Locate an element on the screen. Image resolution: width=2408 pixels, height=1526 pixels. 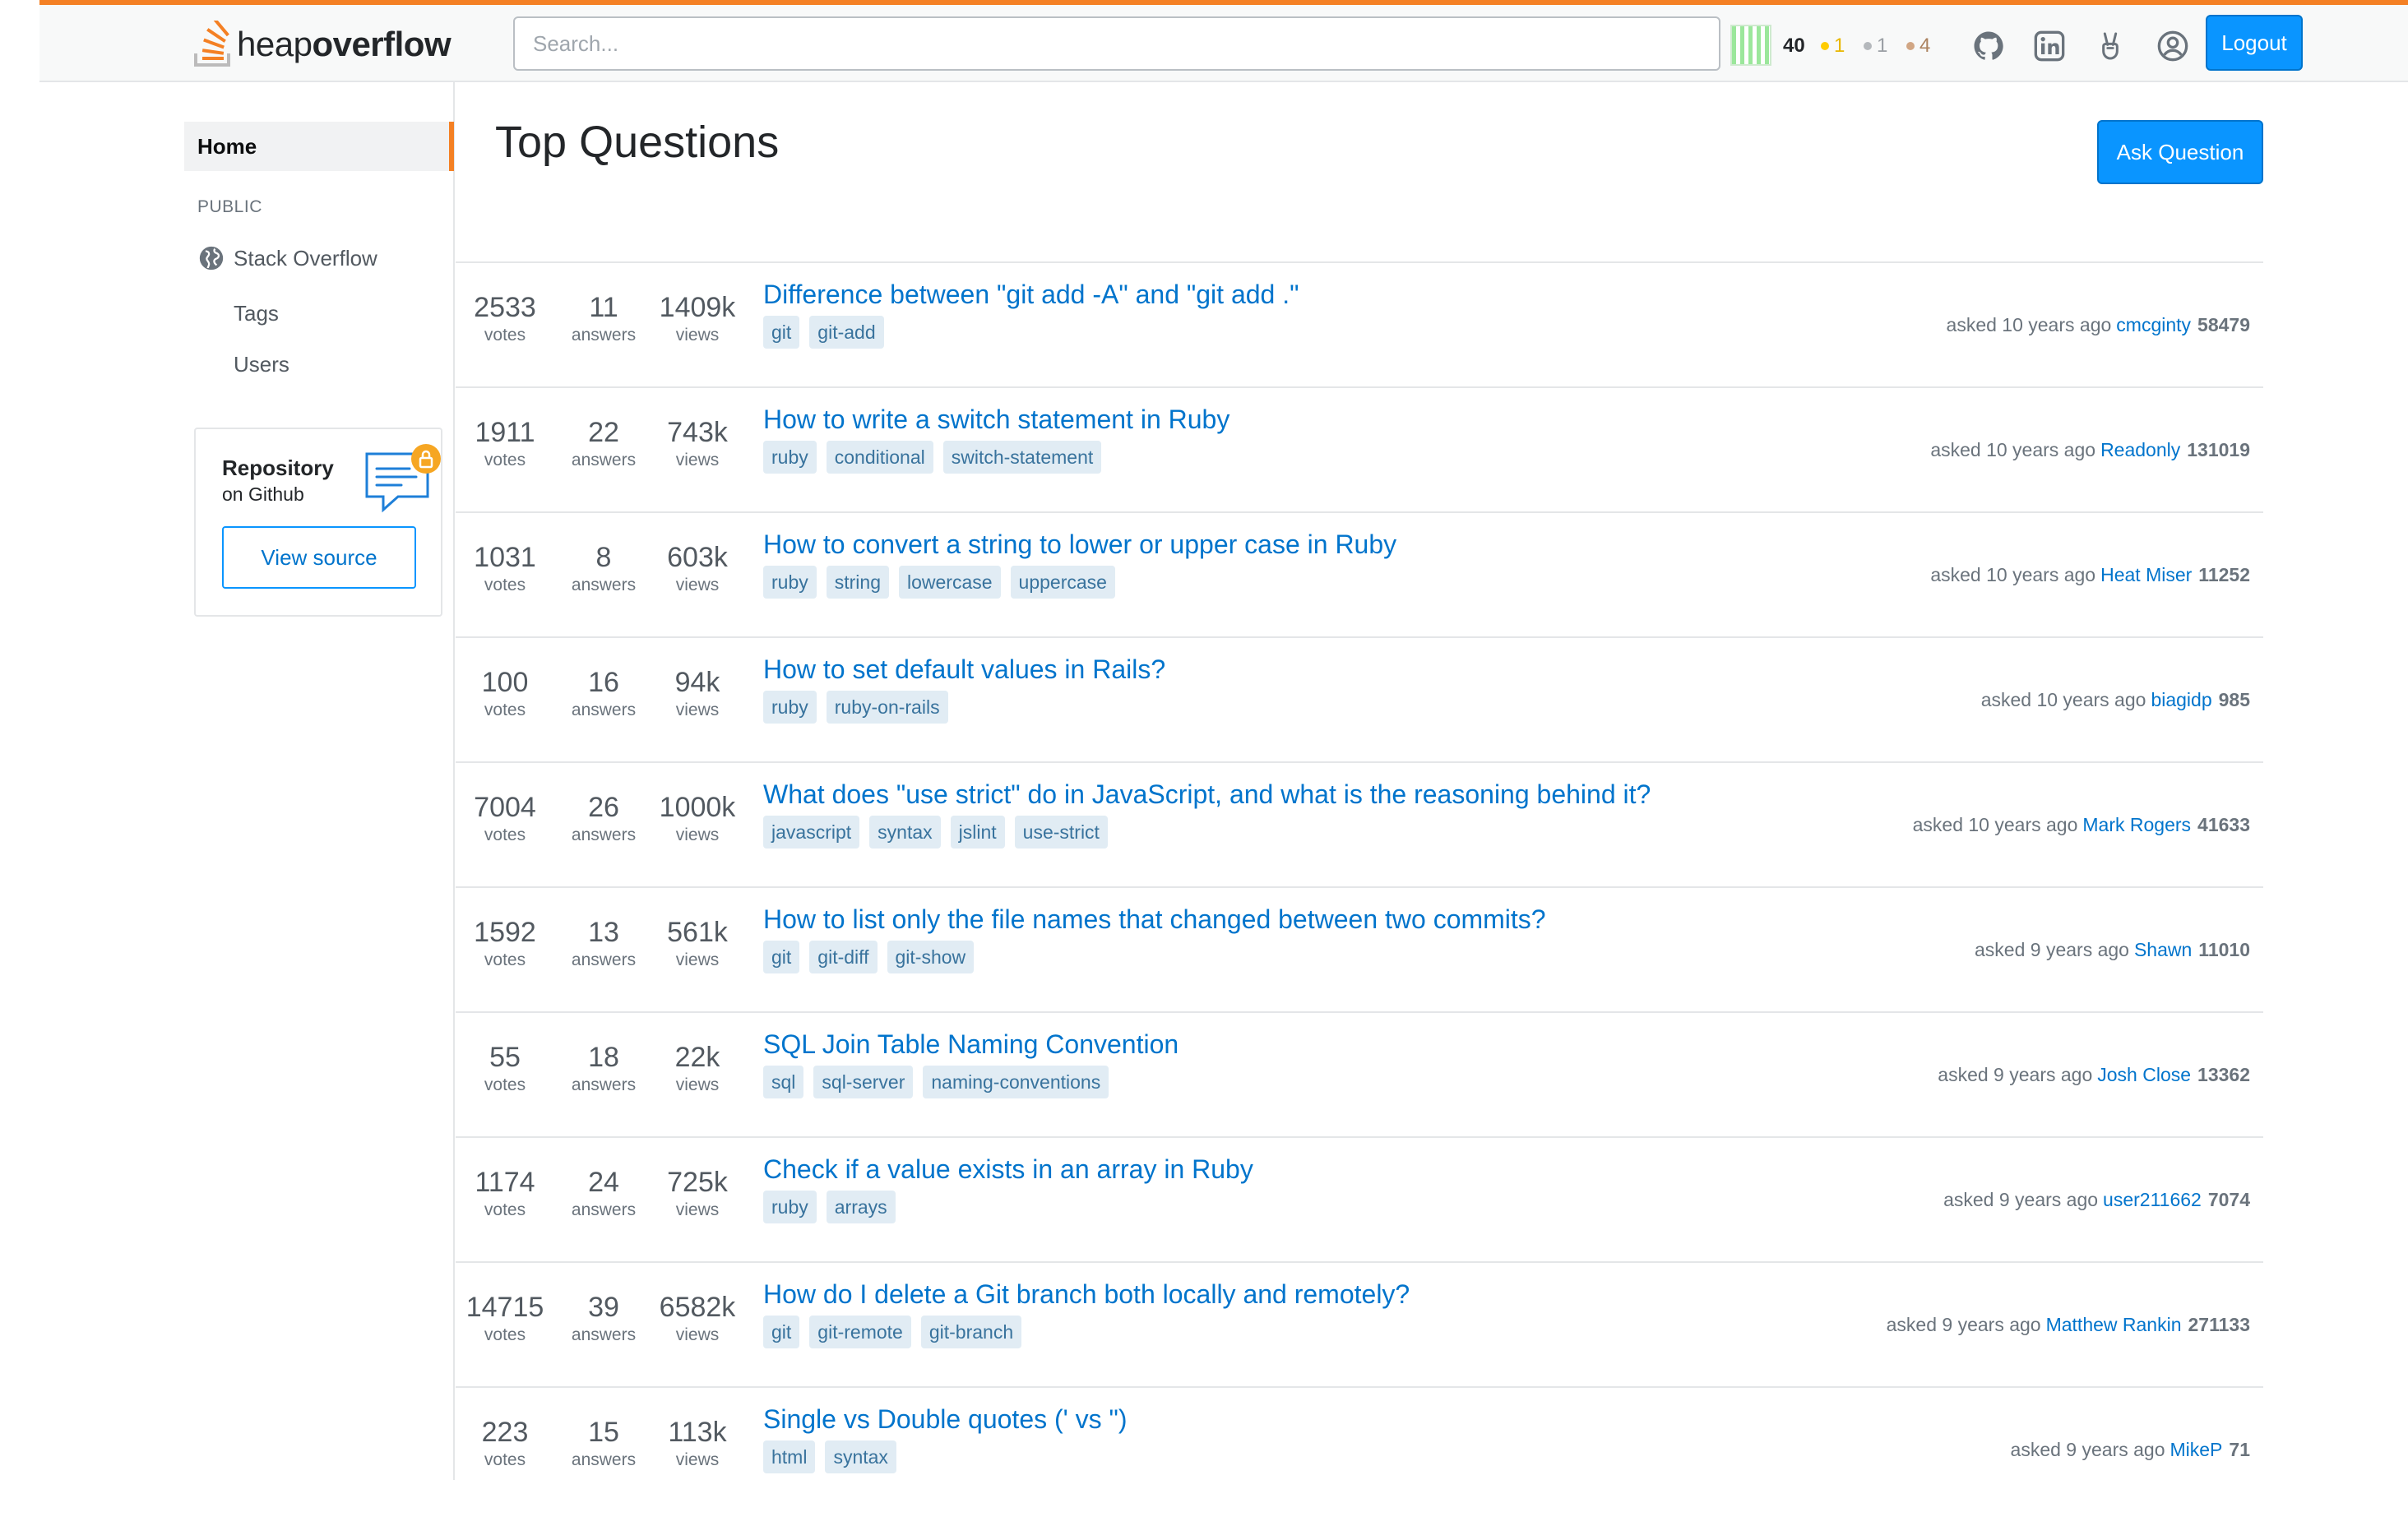
user-link: Readonly is located at coordinates (2140, 449).